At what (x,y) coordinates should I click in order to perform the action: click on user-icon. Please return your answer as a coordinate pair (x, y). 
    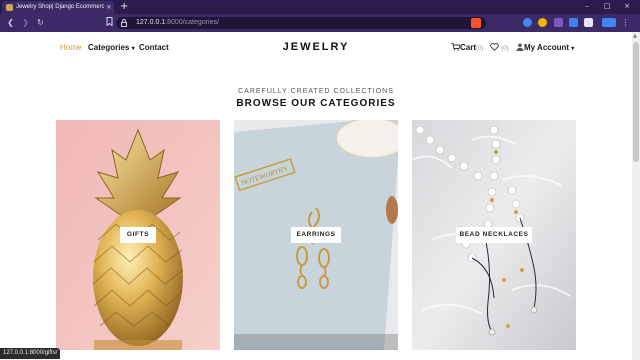
    Looking at the image, I should click on (520, 47).